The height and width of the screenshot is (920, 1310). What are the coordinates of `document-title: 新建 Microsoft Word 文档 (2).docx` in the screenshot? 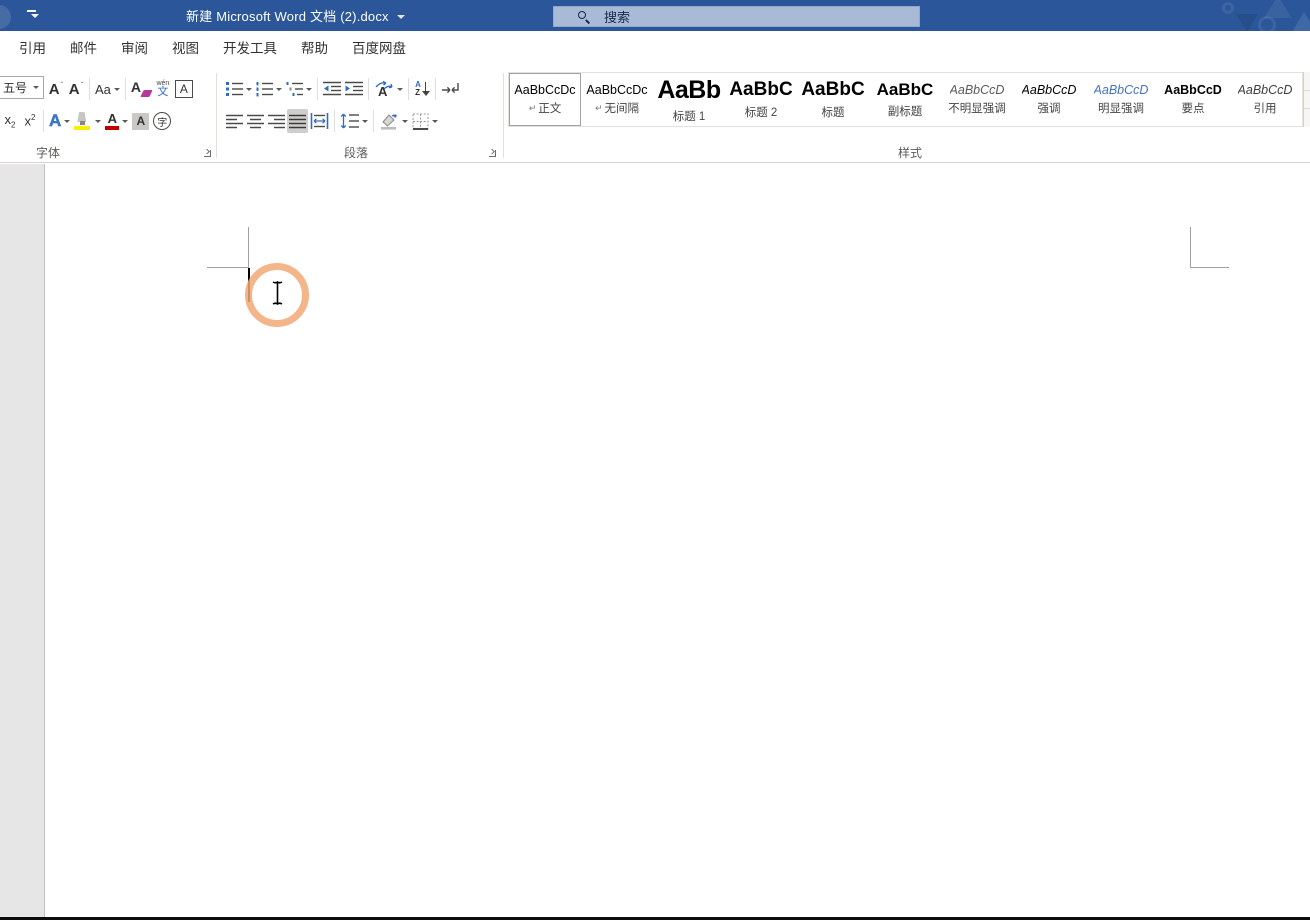 It's located at (295, 15).